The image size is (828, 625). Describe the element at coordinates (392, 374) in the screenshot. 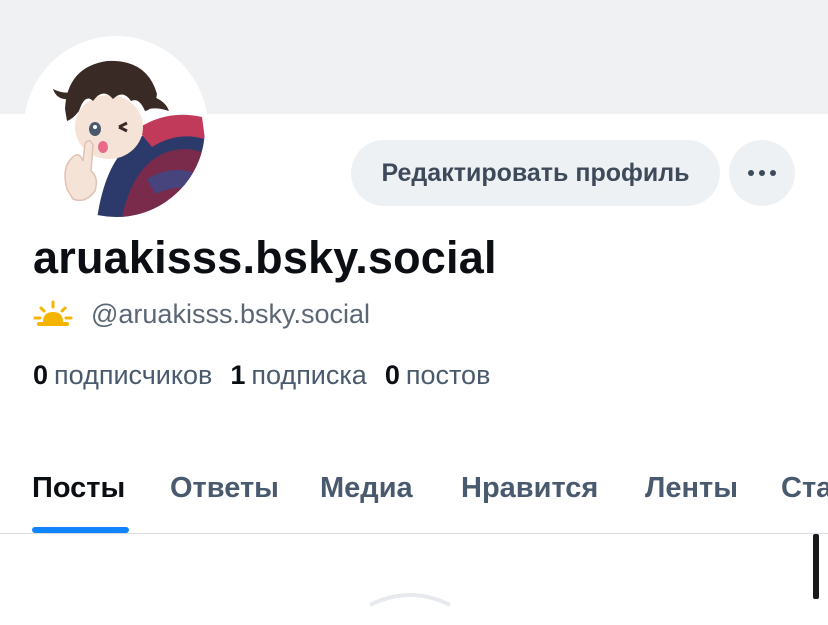

I see `posts-count: 0` at that location.